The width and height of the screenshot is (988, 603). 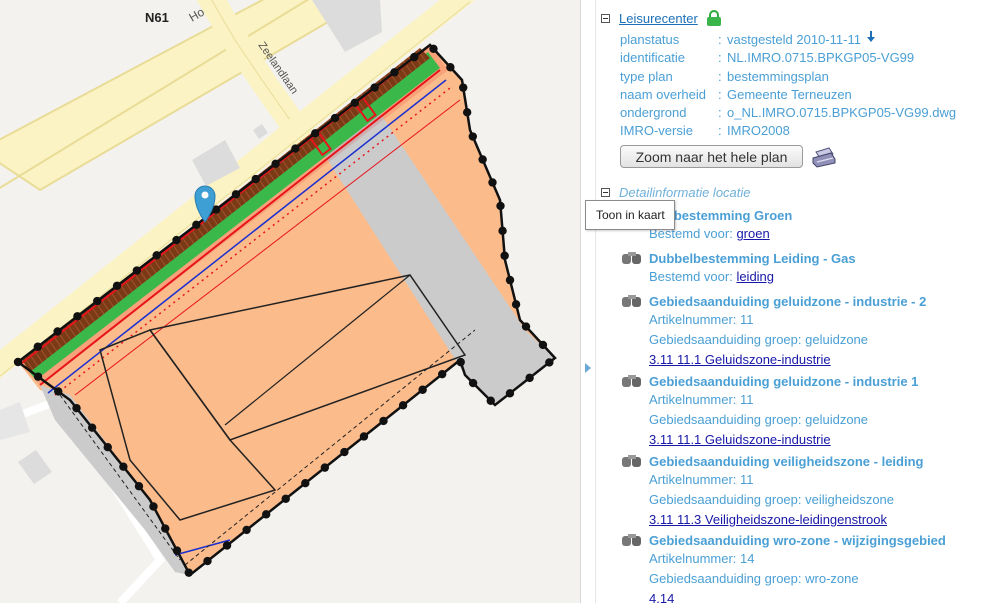 What do you see at coordinates (818, 596) in the screenshot?
I see `regulation-link: 4.14` at bounding box center [818, 596].